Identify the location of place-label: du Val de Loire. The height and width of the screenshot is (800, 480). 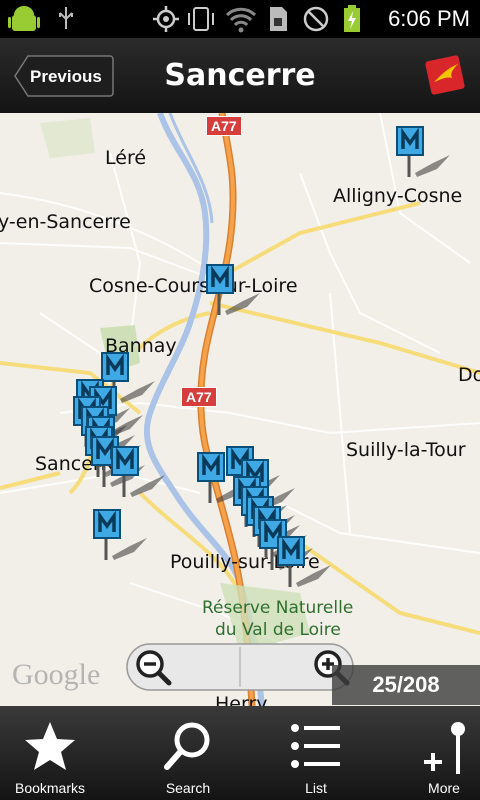
(278, 630).